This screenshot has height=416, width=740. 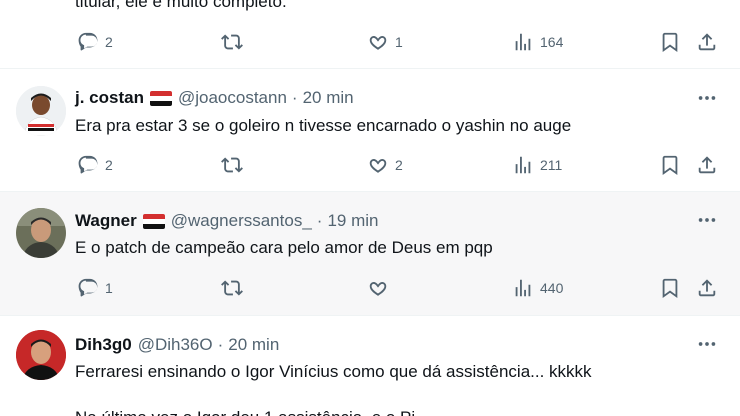 I want to click on reply-count: 1, so click(x=109, y=288).